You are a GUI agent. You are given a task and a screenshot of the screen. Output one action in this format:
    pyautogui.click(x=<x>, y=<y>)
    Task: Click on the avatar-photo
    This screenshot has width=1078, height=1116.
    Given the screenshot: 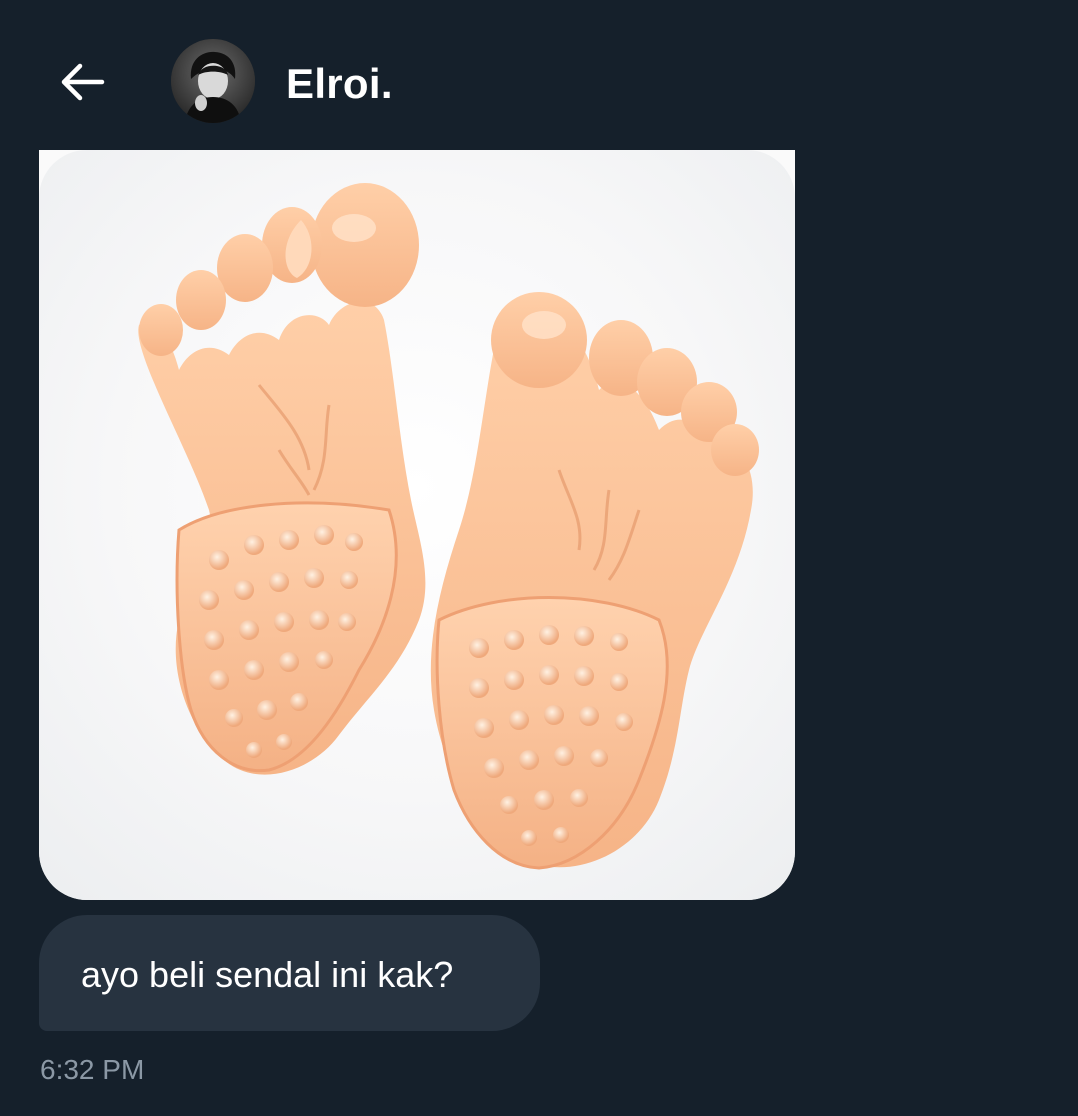 What is the action you would take?
    pyautogui.click(x=213, y=81)
    